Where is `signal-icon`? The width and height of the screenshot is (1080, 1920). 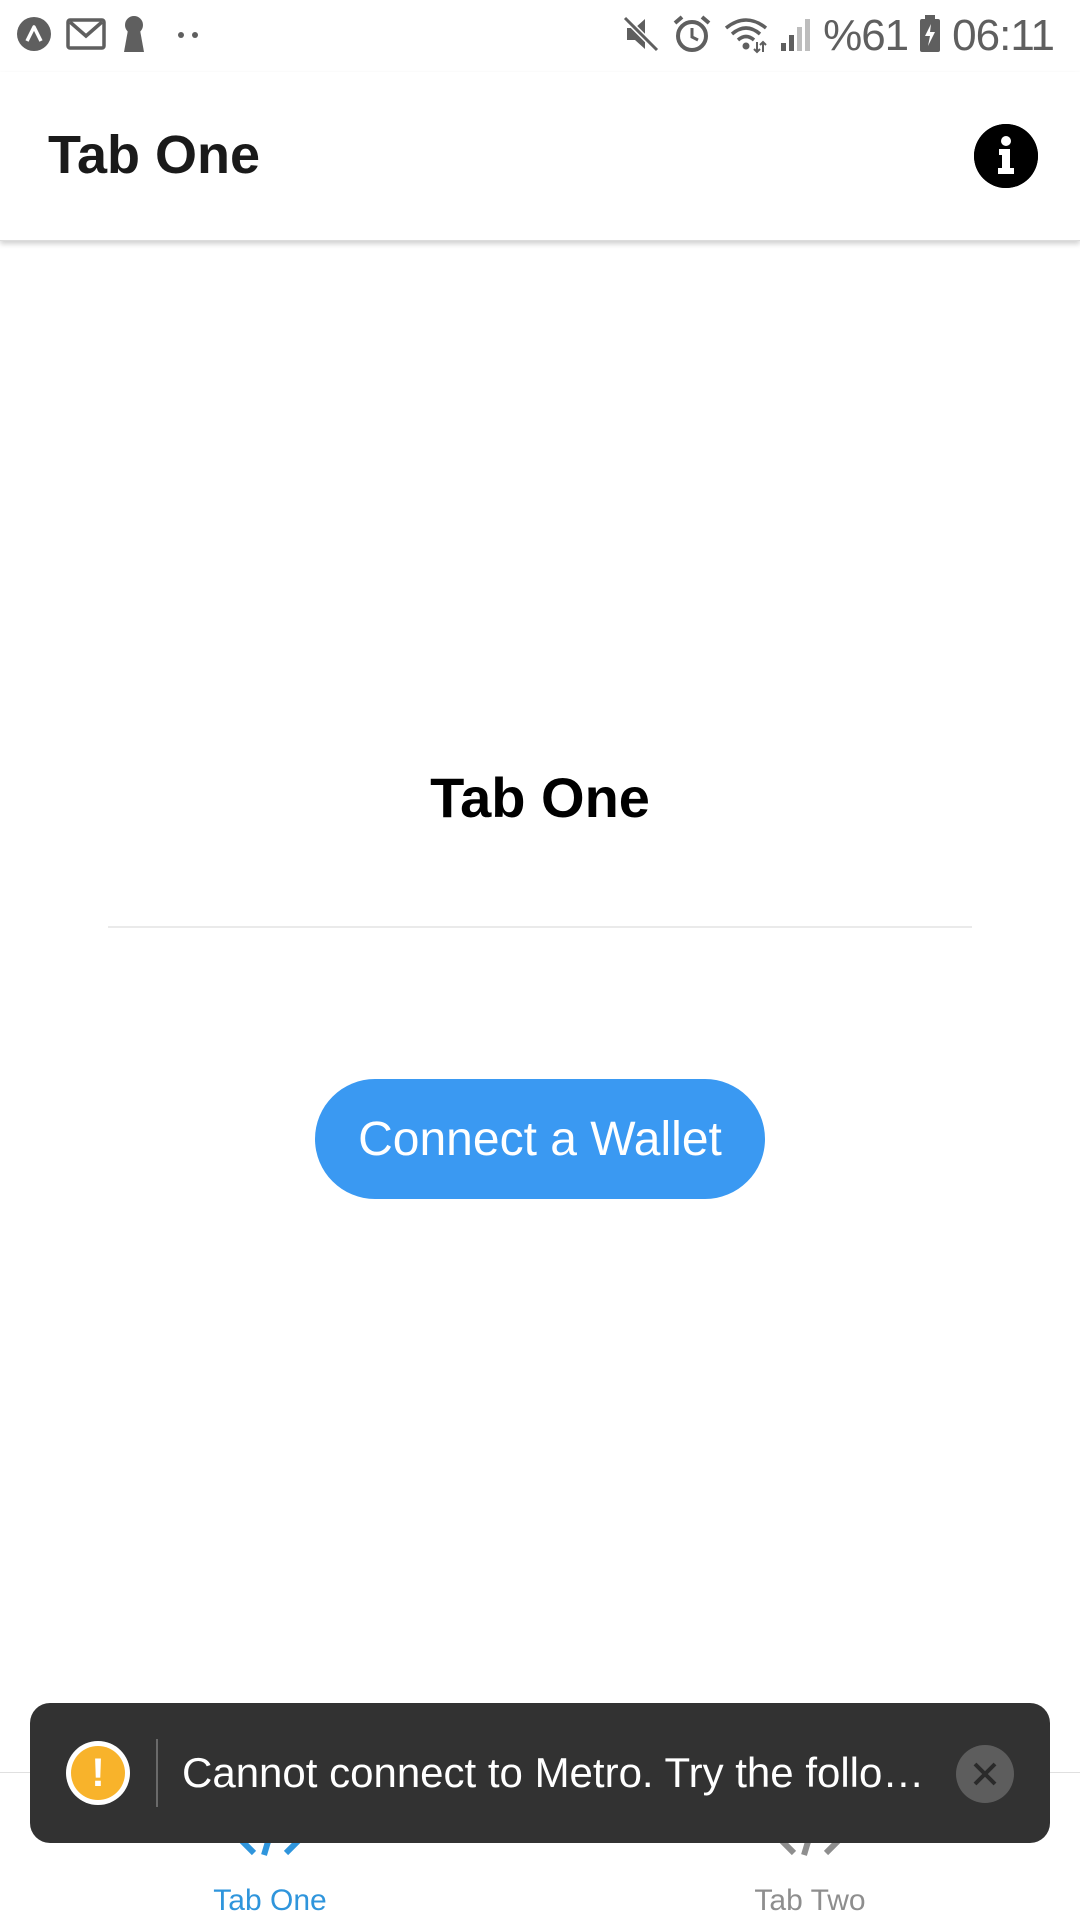 signal-icon is located at coordinates (796, 36).